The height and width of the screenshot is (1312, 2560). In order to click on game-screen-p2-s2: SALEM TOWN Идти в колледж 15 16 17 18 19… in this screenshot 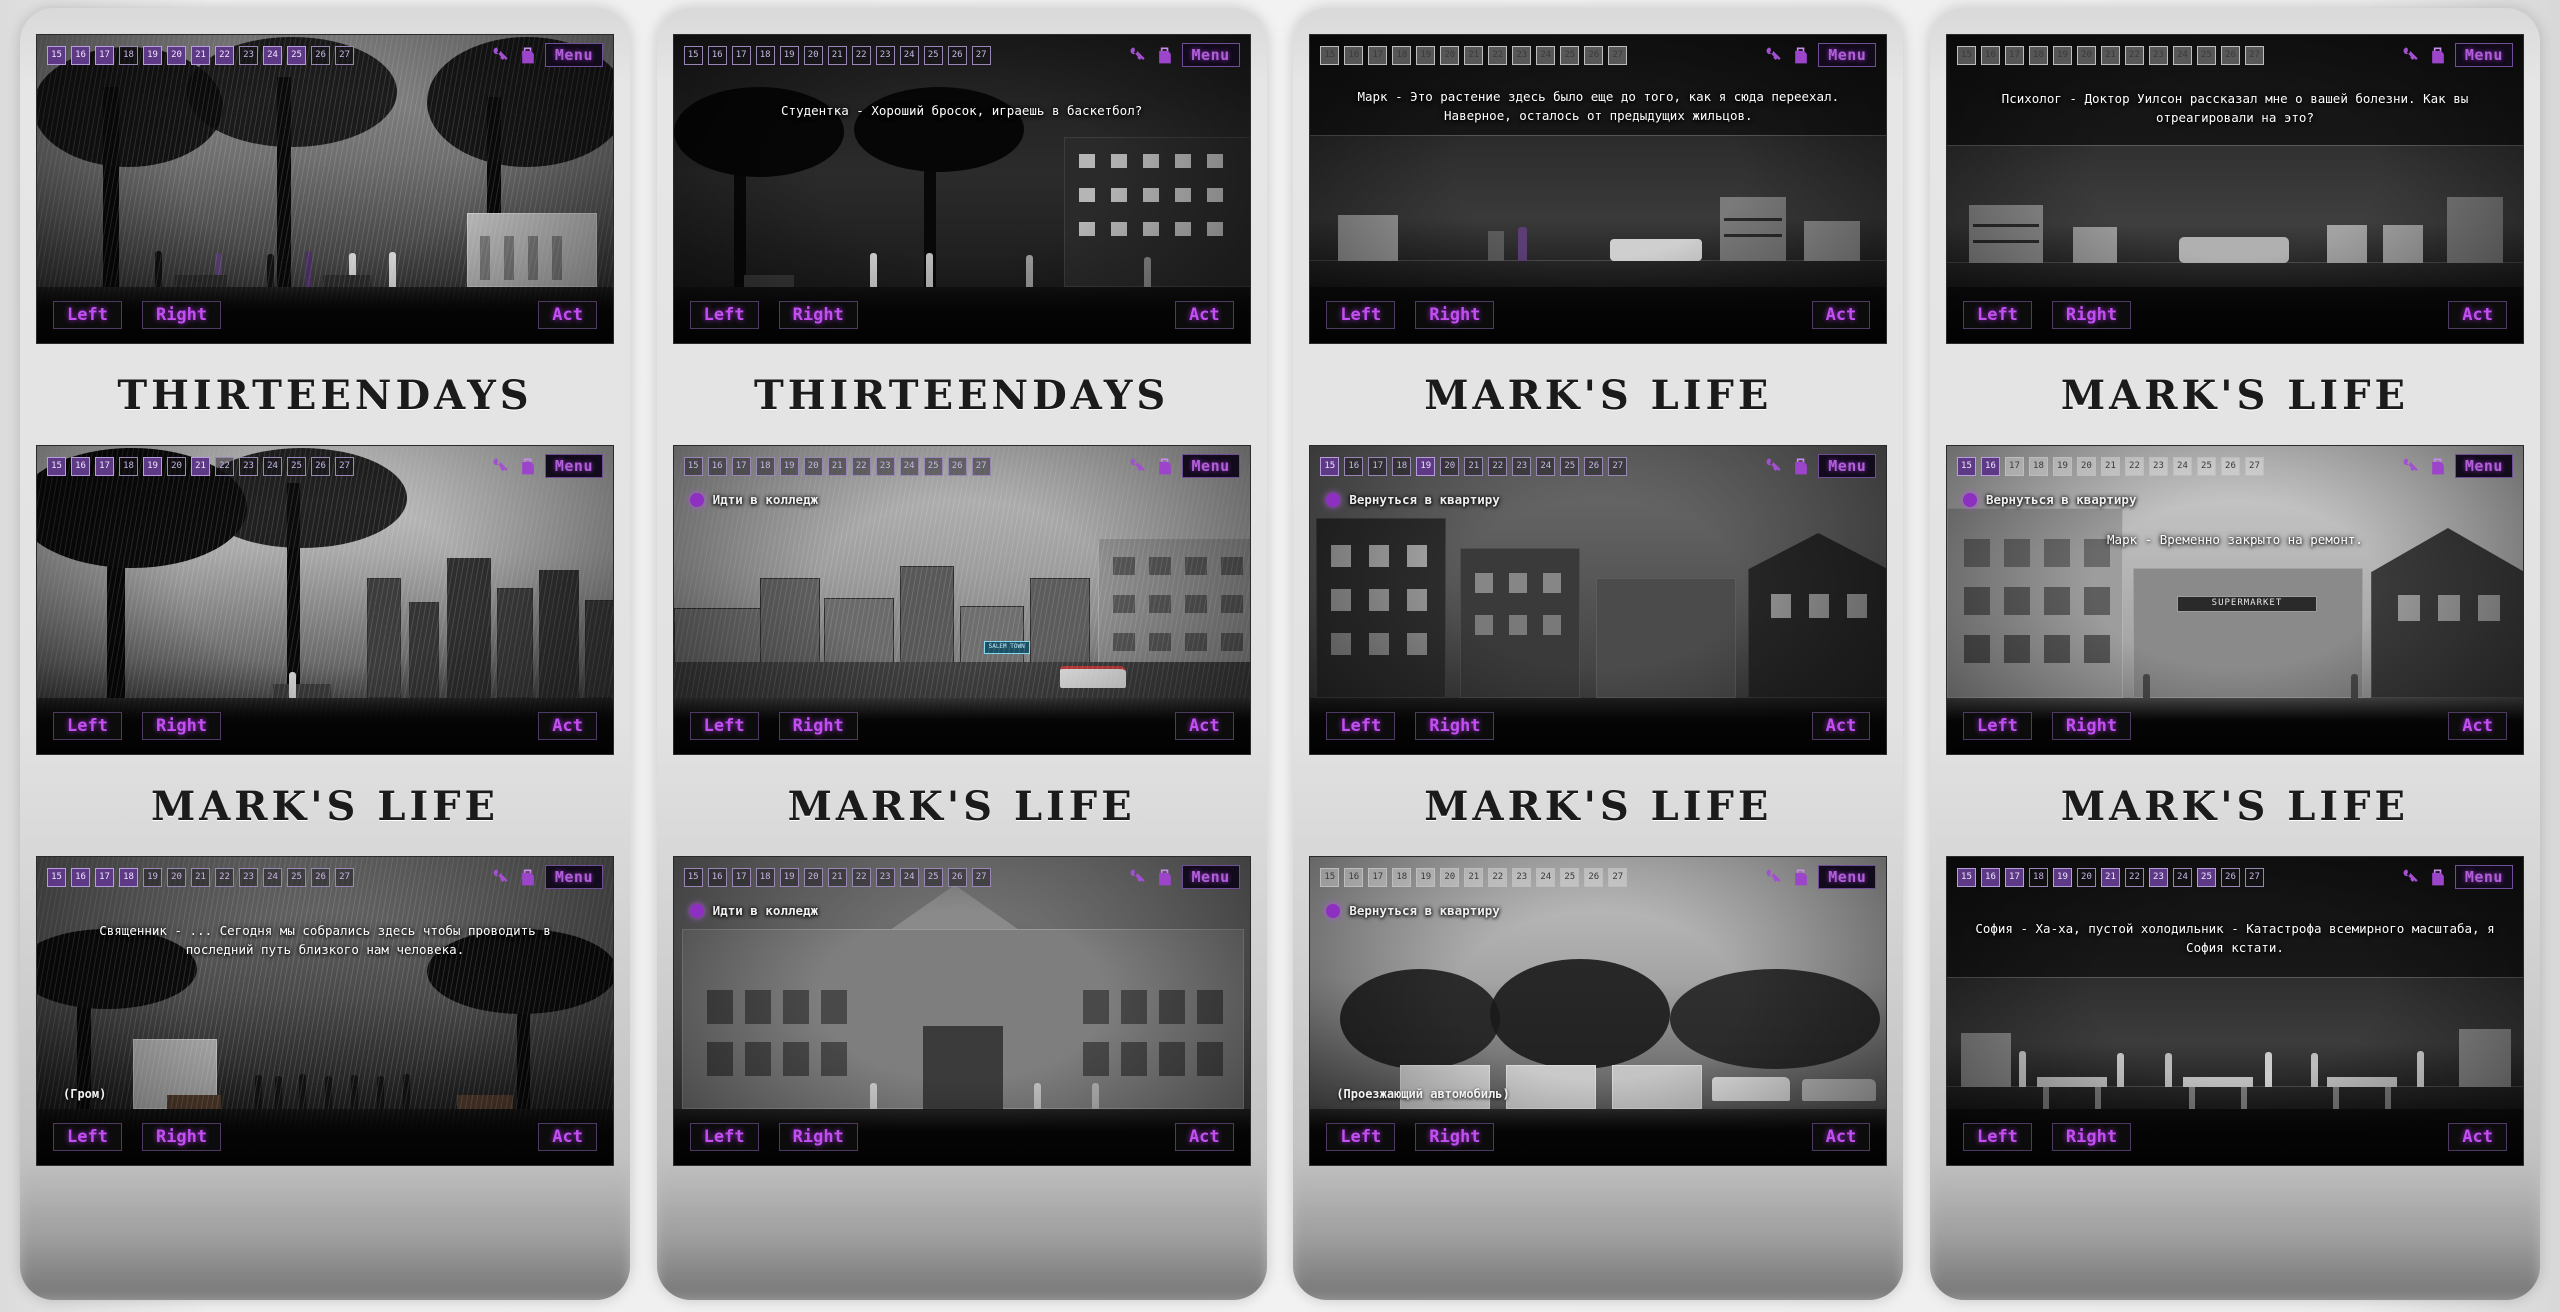, I will do `click(961, 600)`.